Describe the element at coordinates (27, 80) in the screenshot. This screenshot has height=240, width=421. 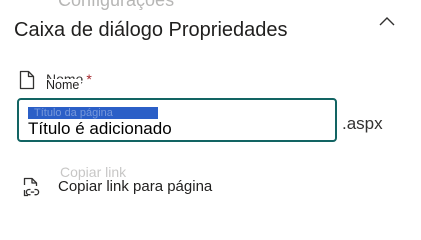
I see `page-document-icon` at that location.